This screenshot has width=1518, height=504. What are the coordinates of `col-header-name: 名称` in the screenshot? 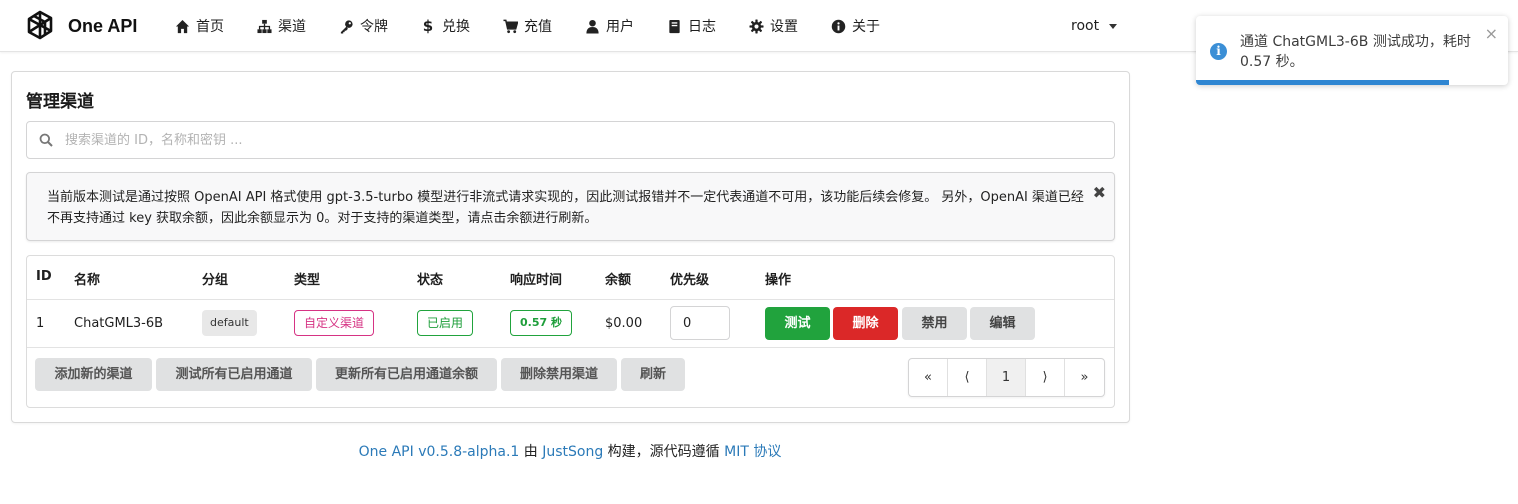 It's located at (87, 278).